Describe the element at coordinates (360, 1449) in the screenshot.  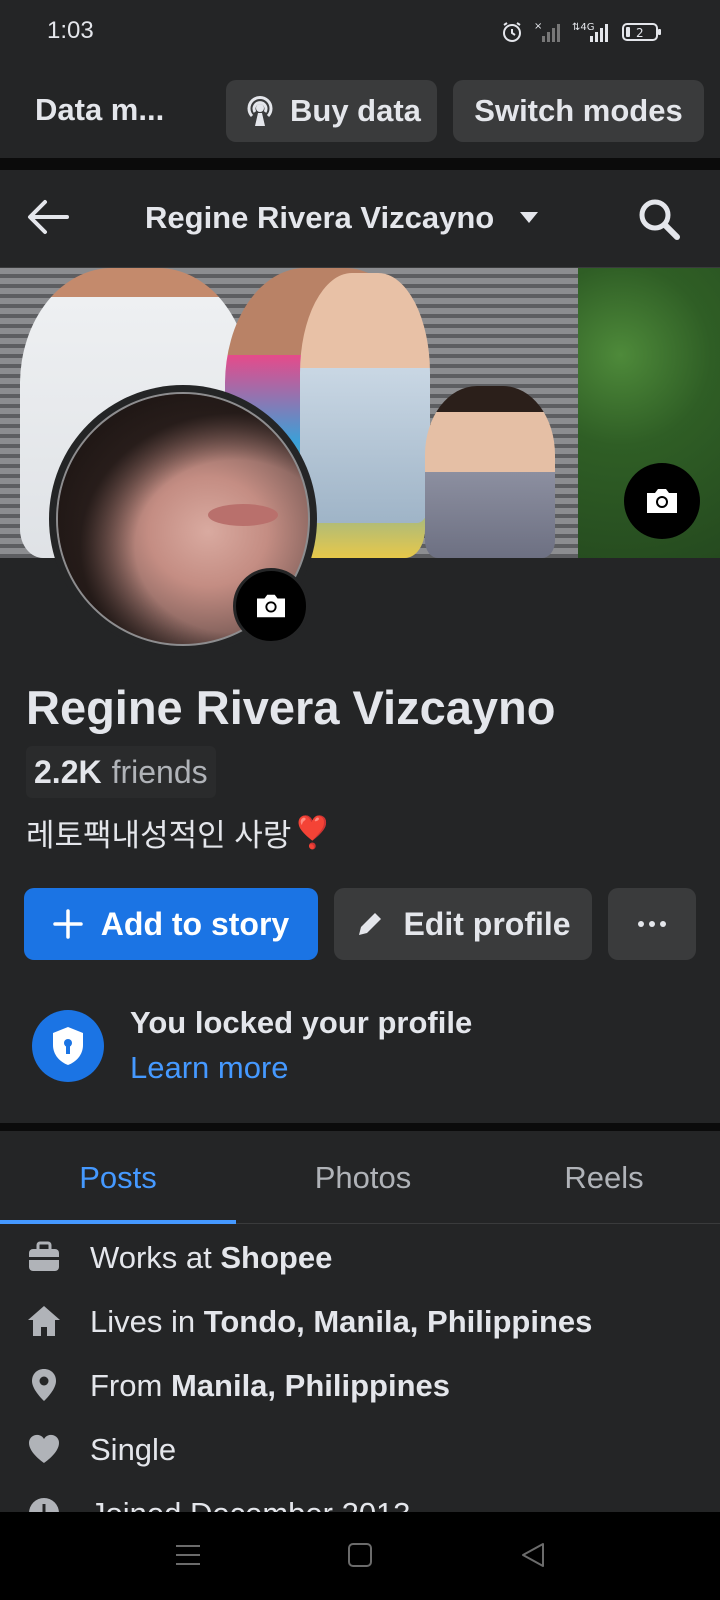
I see `detail-relationship: Single` at that location.